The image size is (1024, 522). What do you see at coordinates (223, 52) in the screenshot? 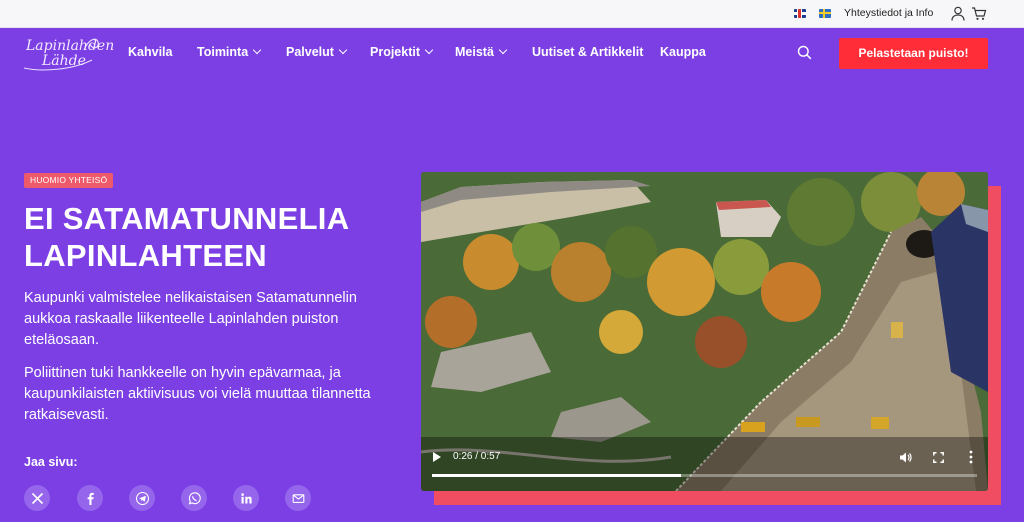
I see `nav-item-label: Toiminta` at bounding box center [223, 52].